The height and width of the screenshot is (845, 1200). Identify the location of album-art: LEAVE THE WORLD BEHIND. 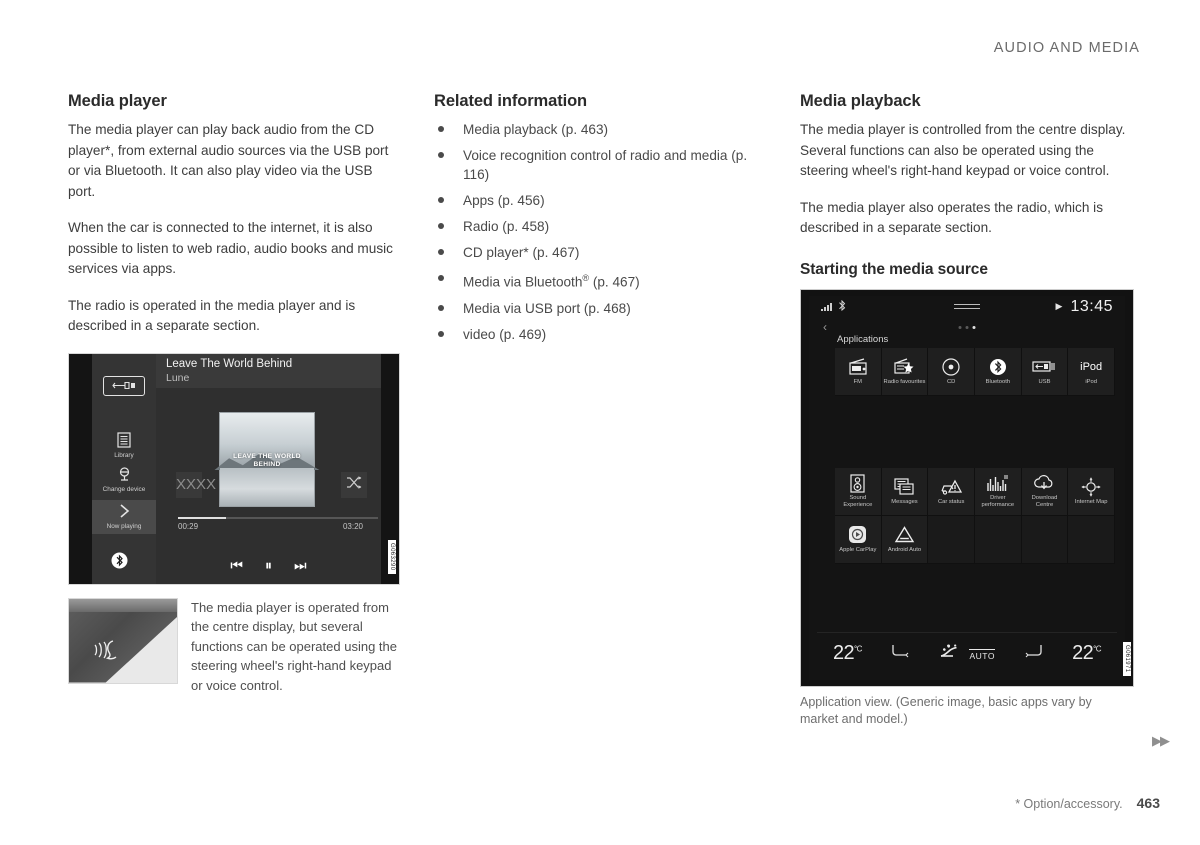
(267, 459).